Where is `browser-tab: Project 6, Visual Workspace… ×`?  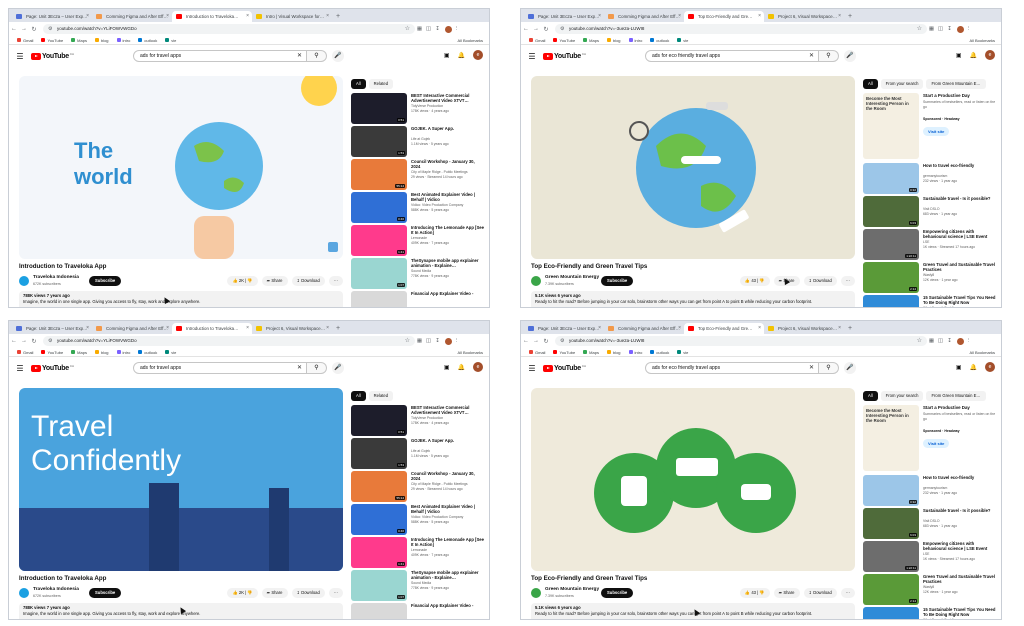
browser-tab: Project 6, Visual Workspace… × is located at coordinates (804, 328).